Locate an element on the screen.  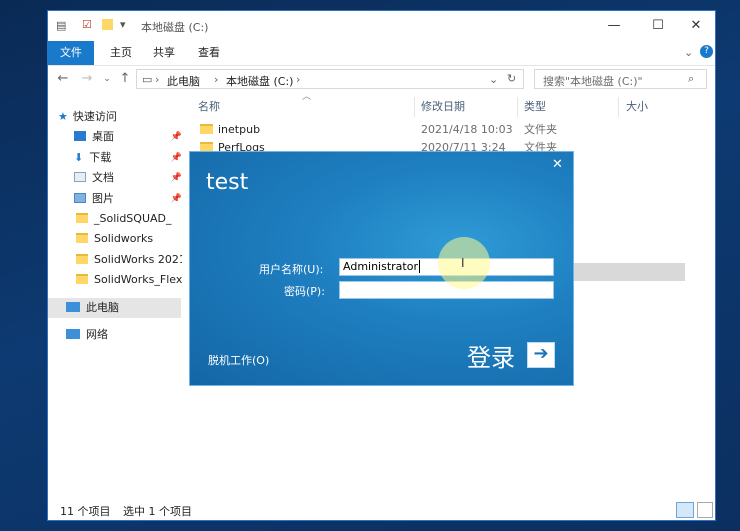
tab-share: 共享 is located at coordinates (164, 53).